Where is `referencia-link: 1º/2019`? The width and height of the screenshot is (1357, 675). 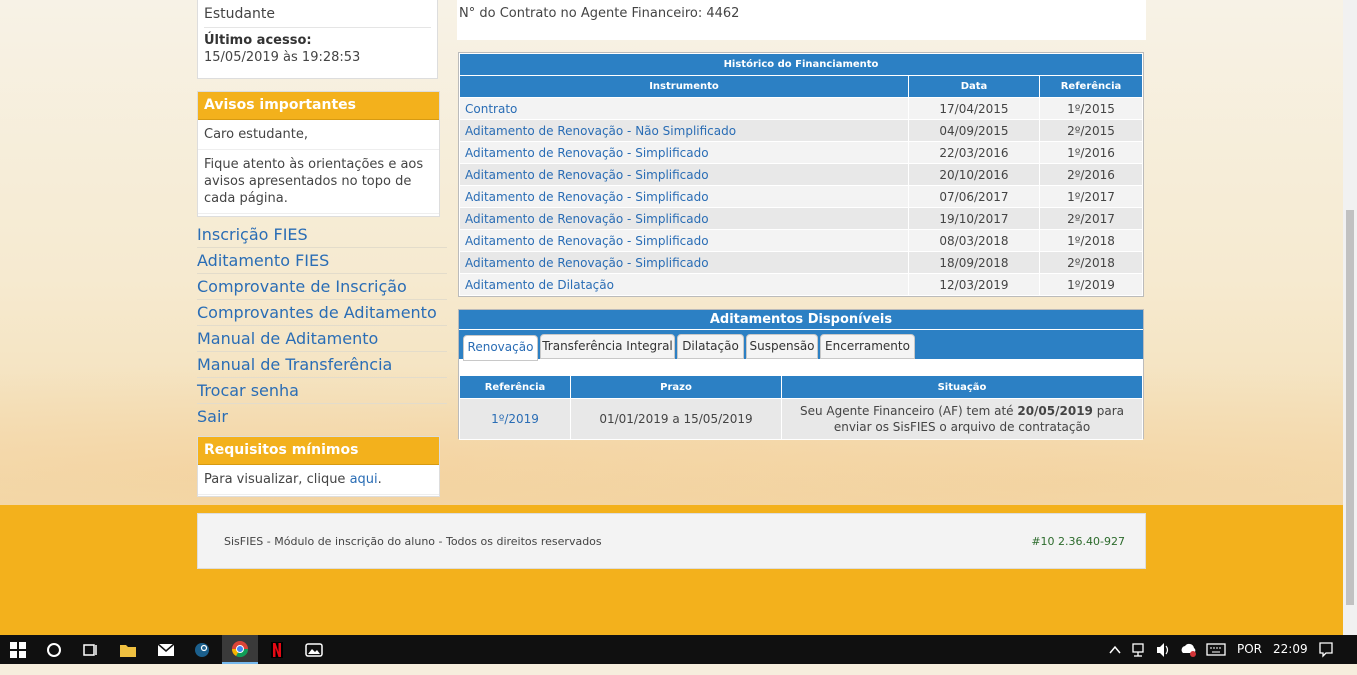
referencia-link: 1º/2019 is located at coordinates (515, 419).